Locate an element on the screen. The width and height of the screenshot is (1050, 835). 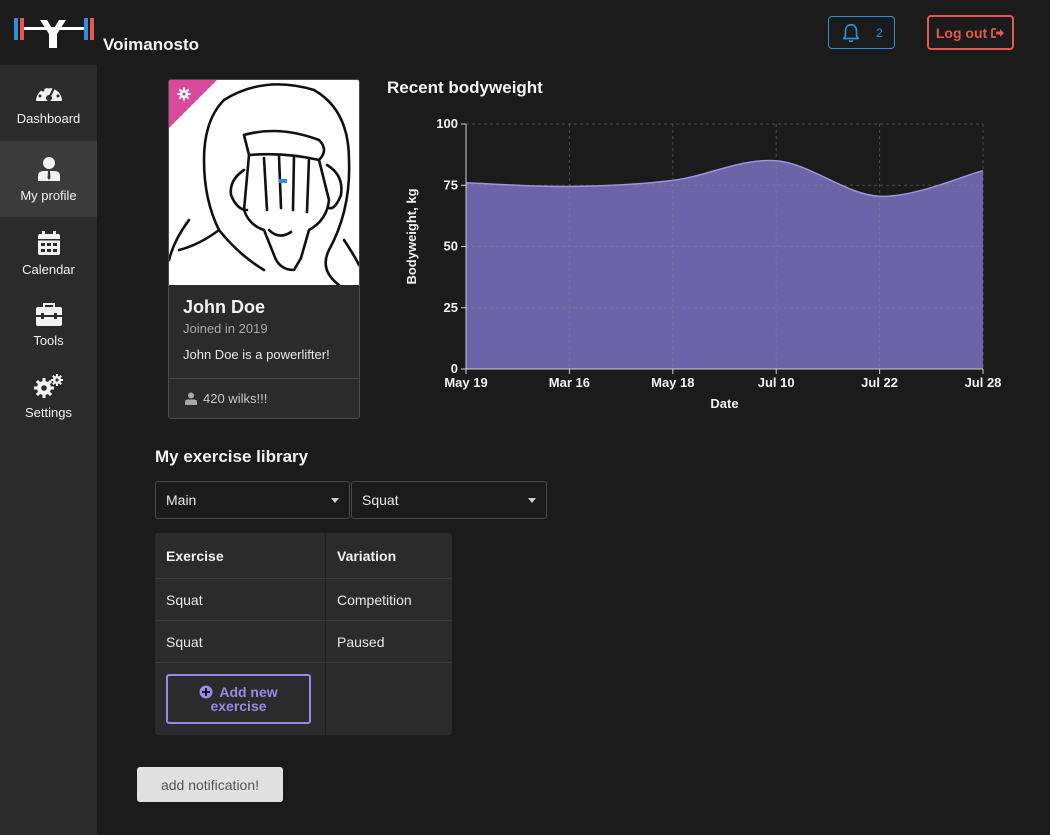
y-axis-label: Bodyweight, kg is located at coordinates (411, 236).